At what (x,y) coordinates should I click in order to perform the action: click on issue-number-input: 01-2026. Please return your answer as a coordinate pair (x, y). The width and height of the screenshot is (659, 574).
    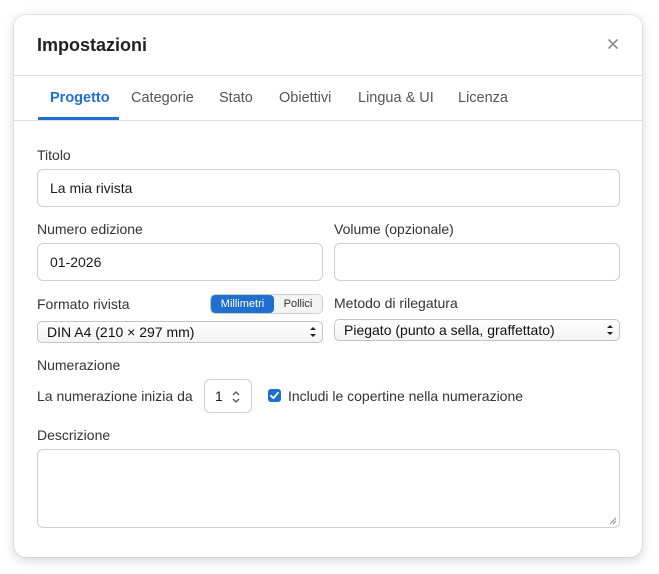
    Looking at the image, I should click on (180, 262).